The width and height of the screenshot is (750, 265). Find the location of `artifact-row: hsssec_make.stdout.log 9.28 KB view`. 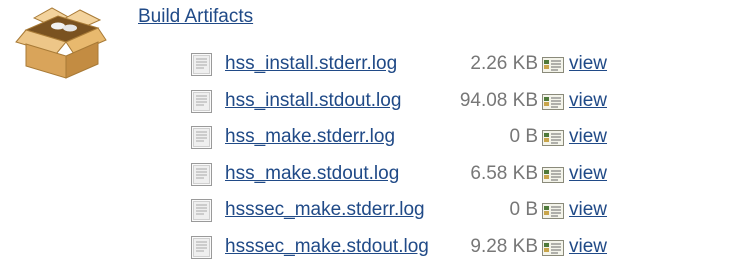

artifact-row: hsssec_make.stdout.log 9.28 KB view is located at coordinates (375, 247).